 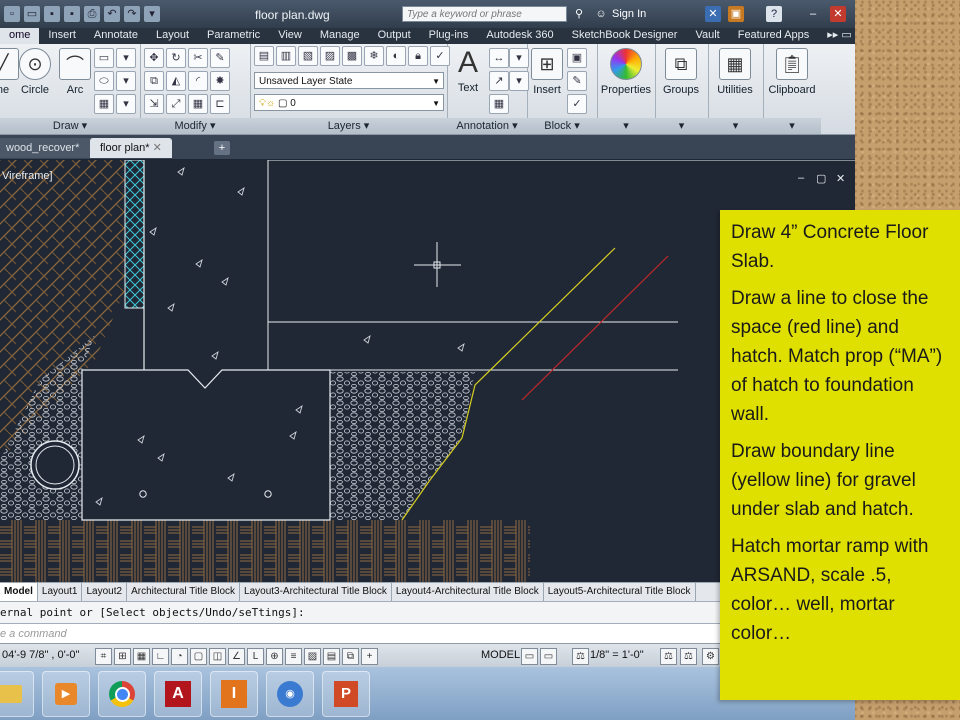 What do you see at coordinates (836, 36) in the screenshot?
I see `more-tabs-icon: ▸▸ ▭ ▾` at bounding box center [836, 36].